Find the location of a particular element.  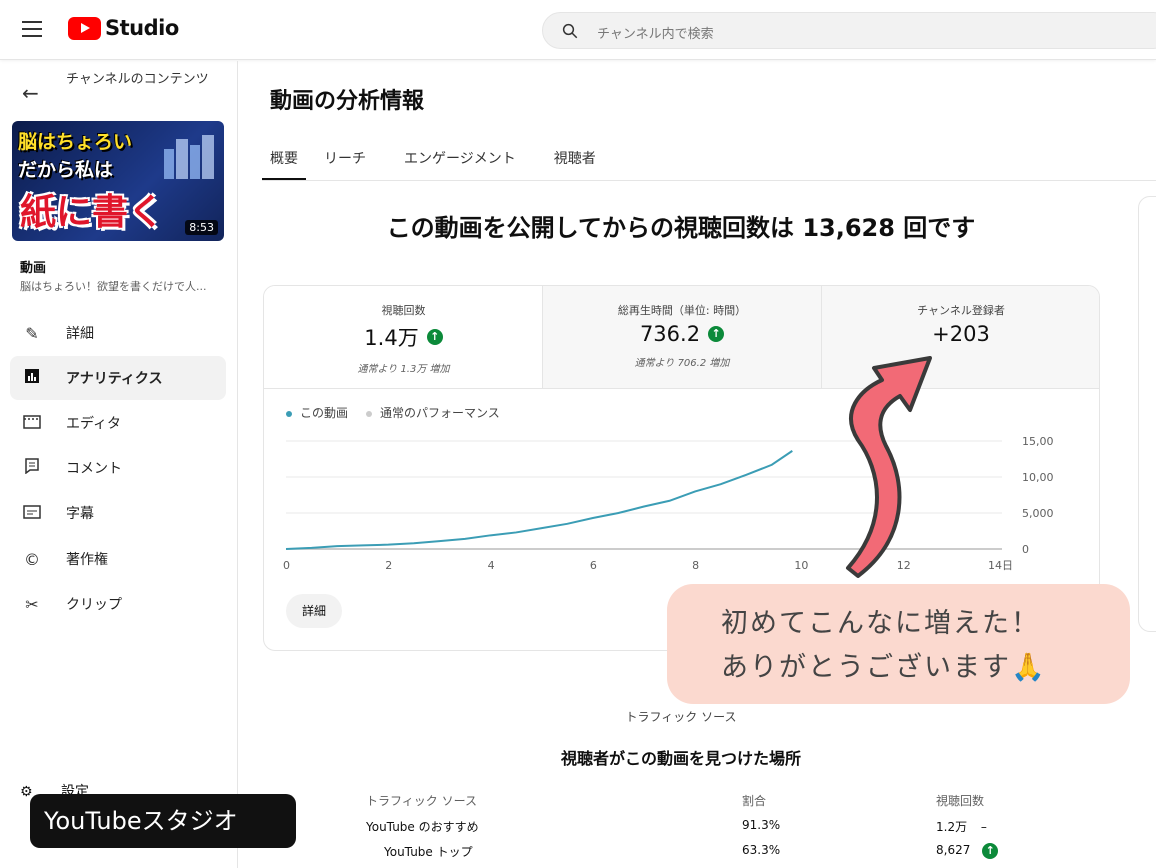

metric-sub: 通常より 1.3万 増加 is located at coordinates (403, 369).